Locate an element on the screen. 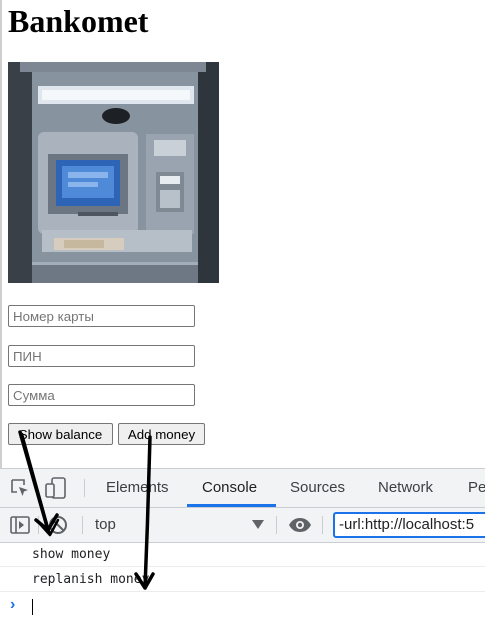 This screenshot has height=633, width=485. tab-elements: Elements is located at coordinates (137, 488).